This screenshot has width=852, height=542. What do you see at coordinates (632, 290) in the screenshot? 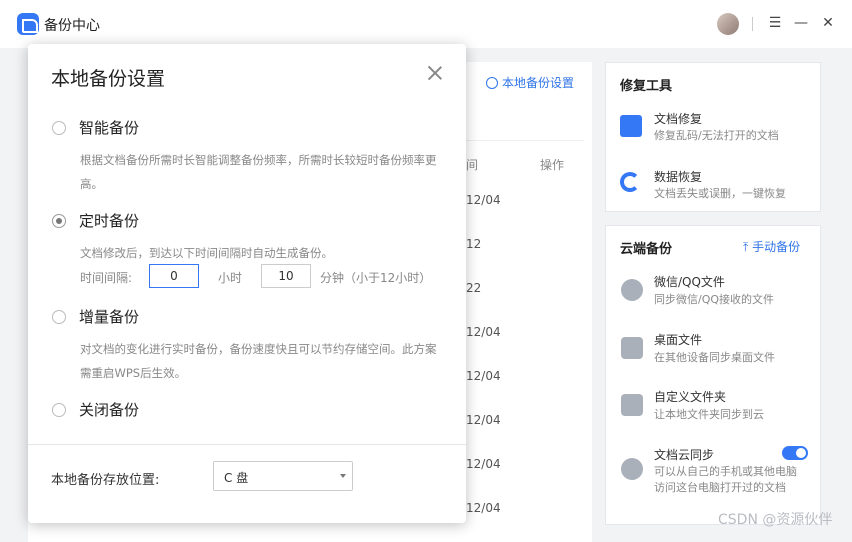
I see `chat-icon` at bounding box center [632, 290].